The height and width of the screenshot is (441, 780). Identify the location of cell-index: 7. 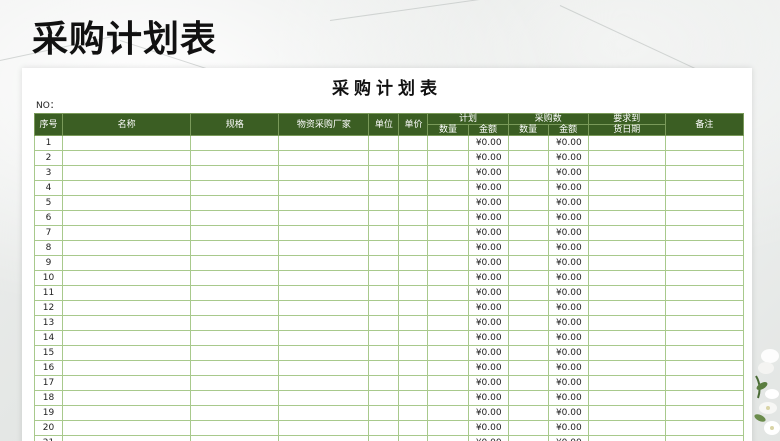
(48, 233).